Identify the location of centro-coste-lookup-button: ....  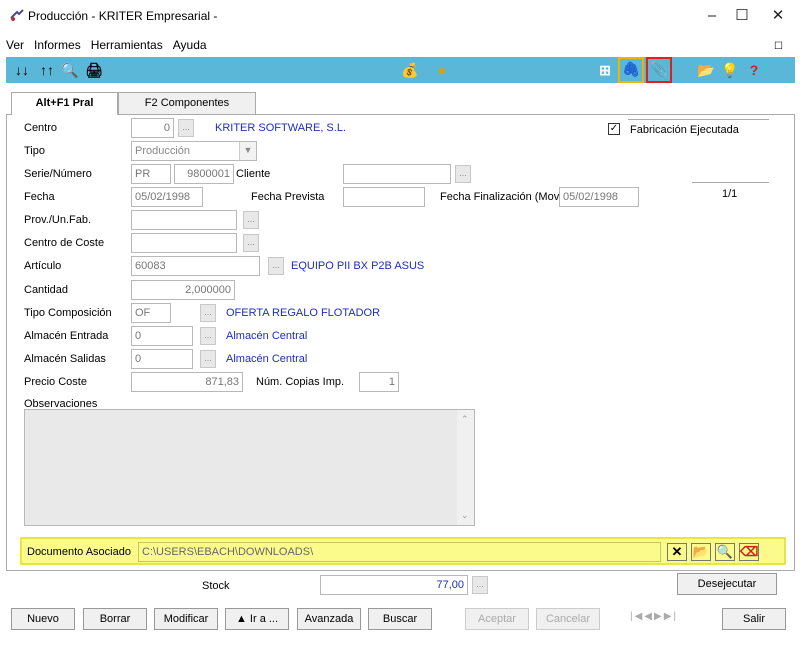
(251, 243).